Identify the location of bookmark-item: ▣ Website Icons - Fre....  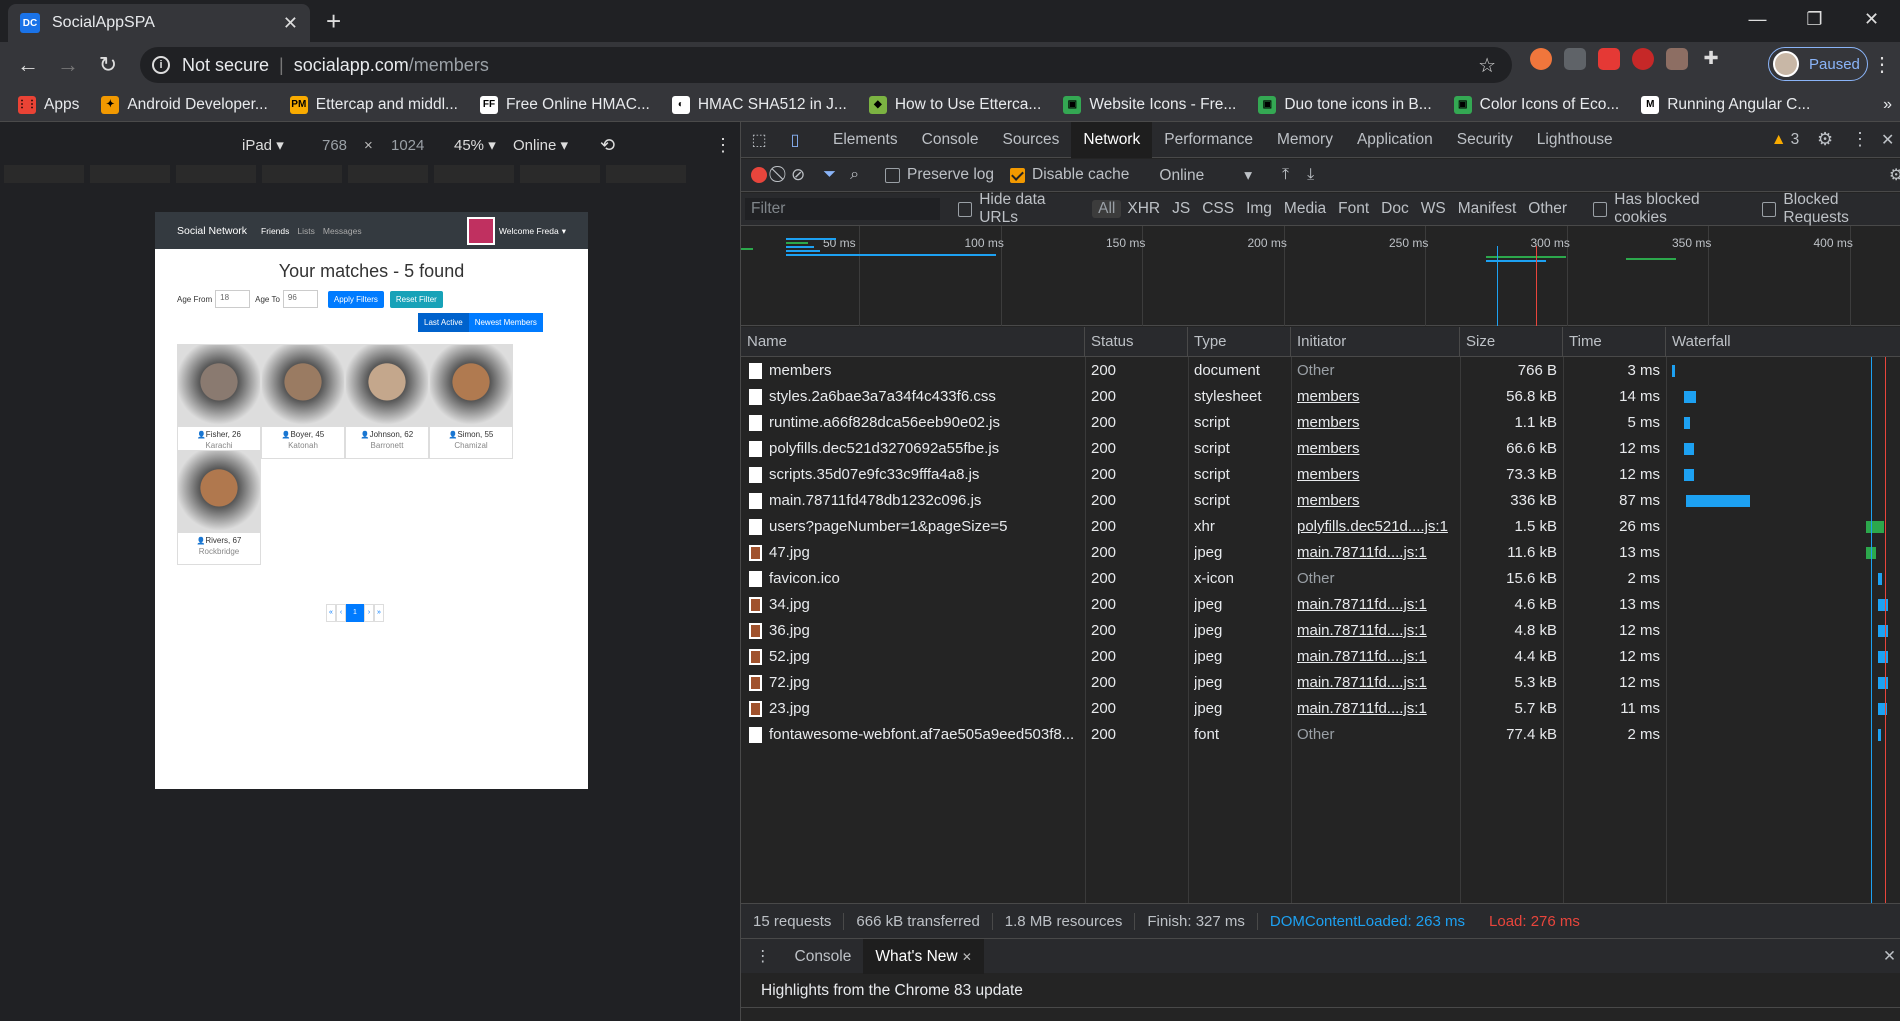
(1149, 104).